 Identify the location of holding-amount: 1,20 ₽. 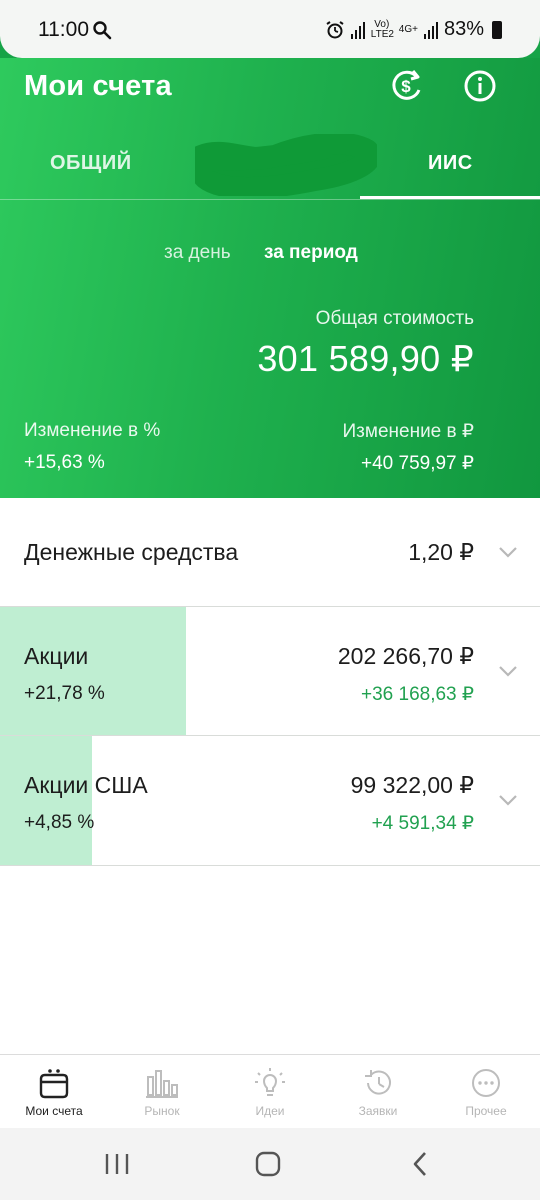
(441, 552).